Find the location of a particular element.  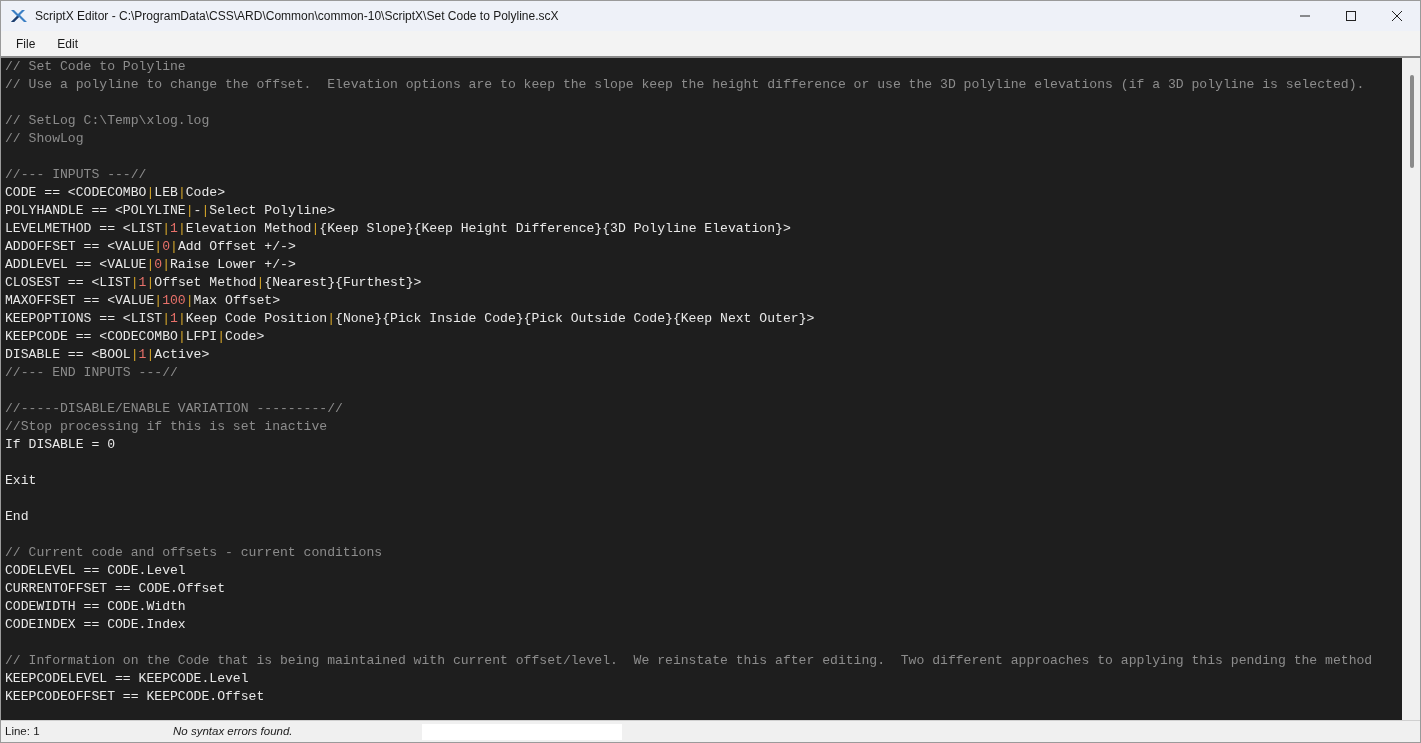

code-line: KEEPOPTIONS == <LIST|1|Keep Code Position|{None}{Pick Inside Code}{Pick Outside Code}{Keep Next Outer}> is located at coordinates (410, 318).